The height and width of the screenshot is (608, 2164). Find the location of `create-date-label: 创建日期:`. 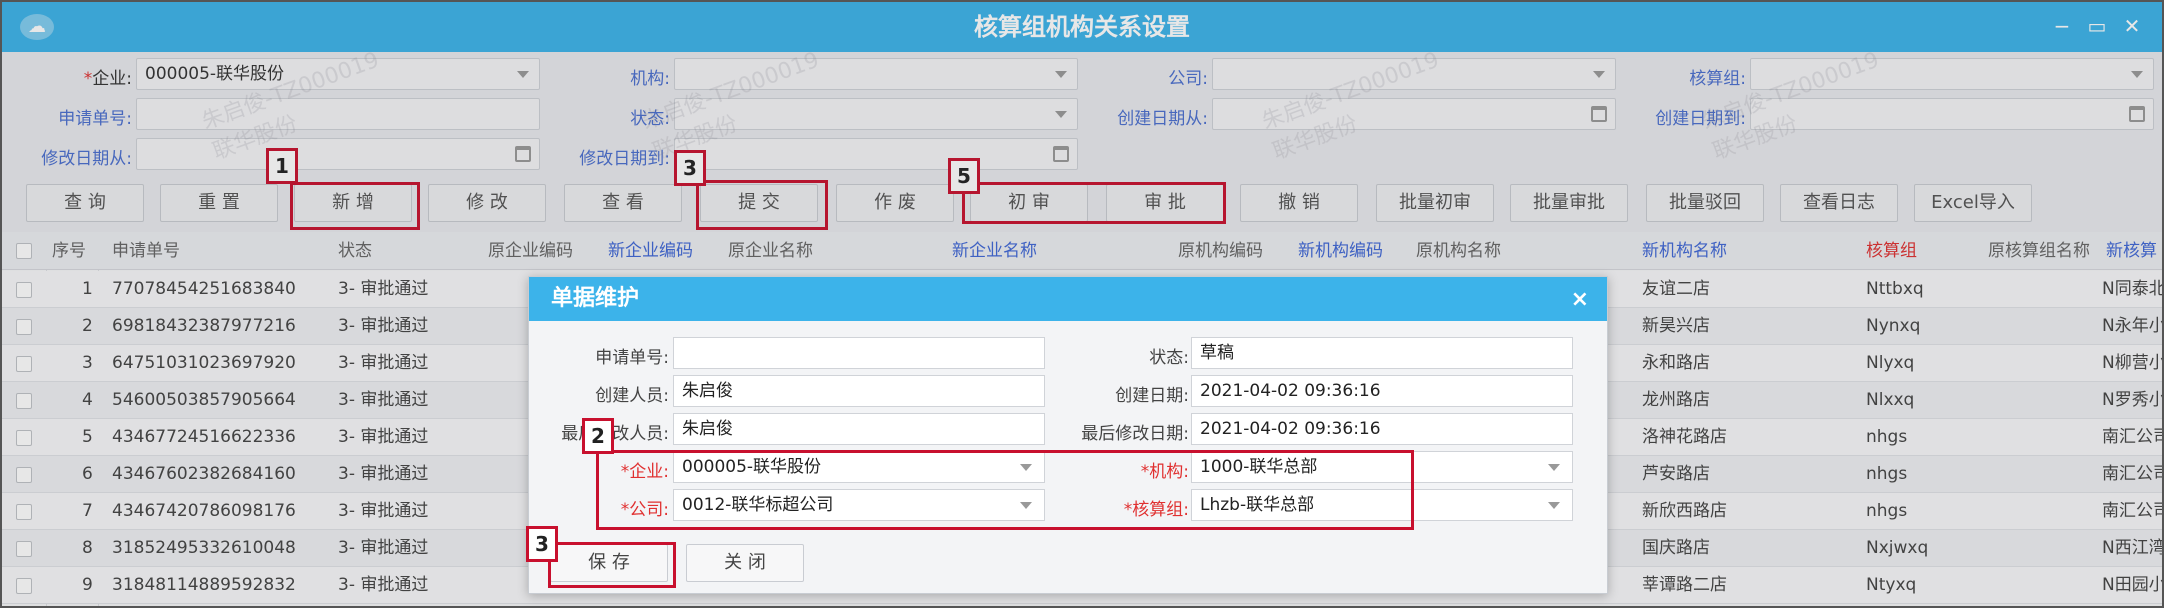

create-date-label: 创建日期: is located at coordinates (1152, 396).